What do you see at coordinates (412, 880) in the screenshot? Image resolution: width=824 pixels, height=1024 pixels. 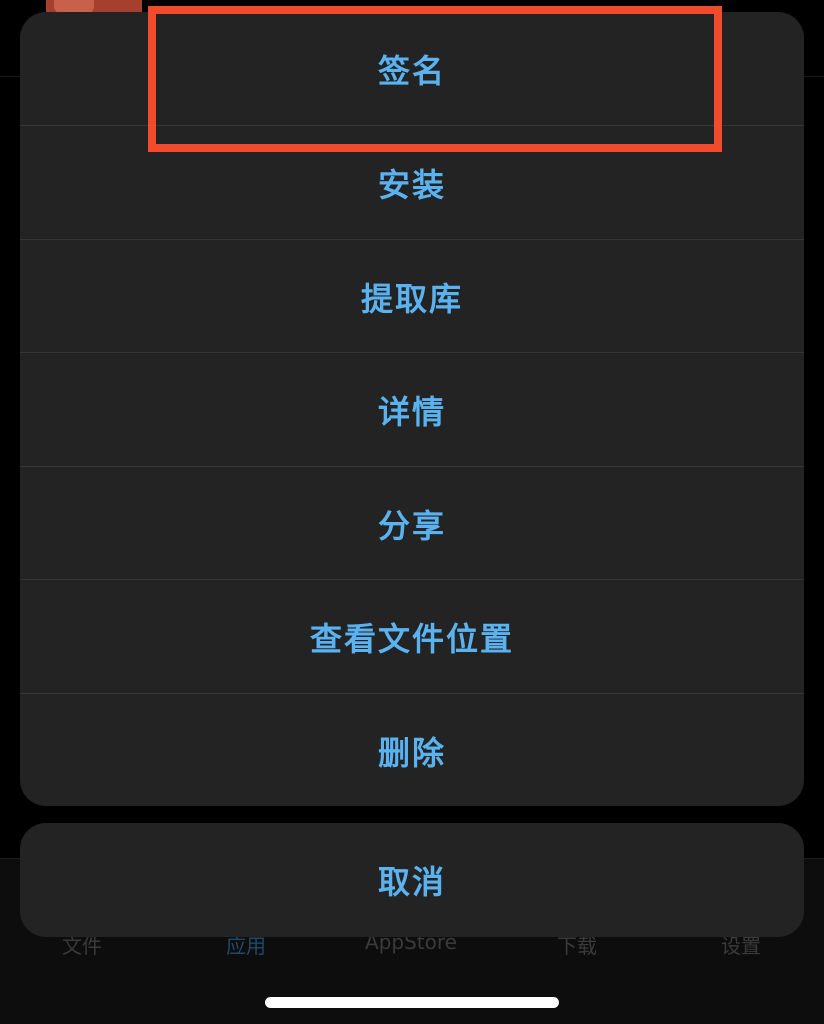 I see `cancel-button: 取消` at bounding box center [412, 880].